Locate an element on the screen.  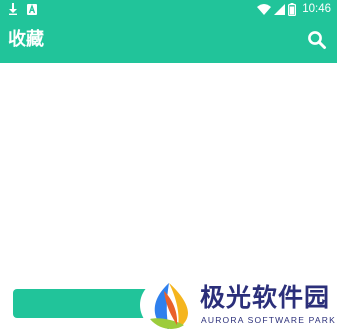
search-button is located at coordinates (317, 40).